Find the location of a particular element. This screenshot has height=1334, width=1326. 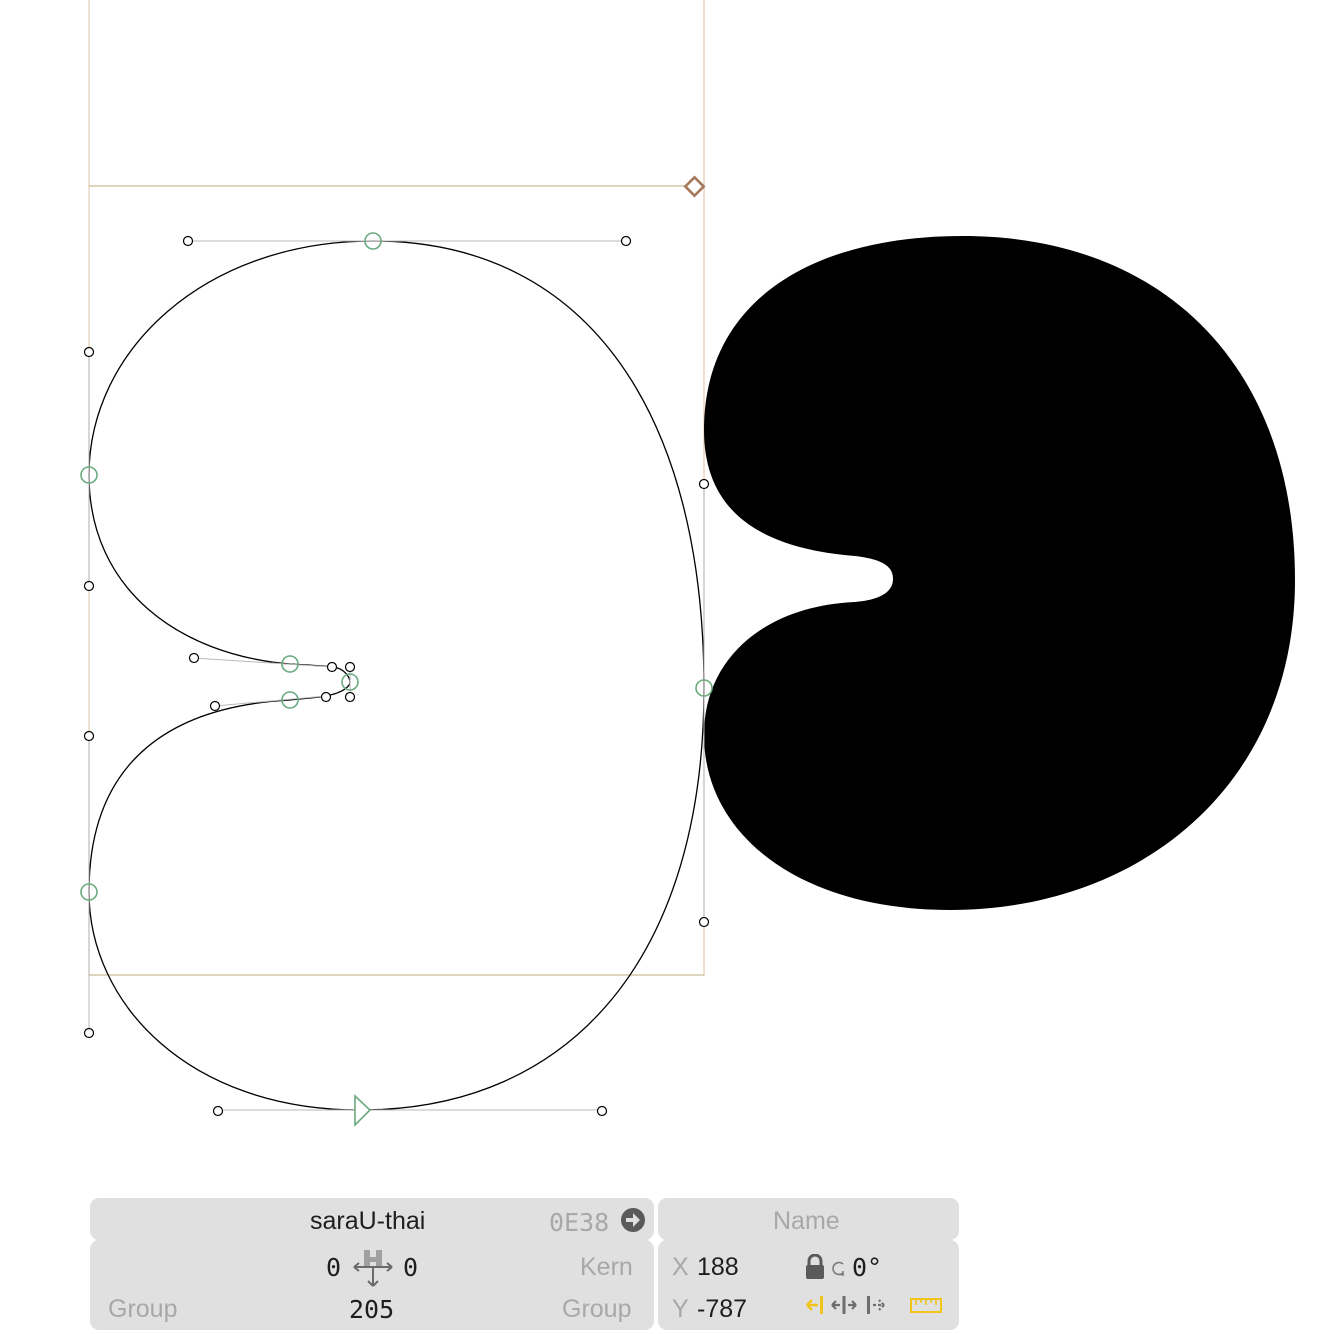

lock-icon is located at coordinates (815, 1267).